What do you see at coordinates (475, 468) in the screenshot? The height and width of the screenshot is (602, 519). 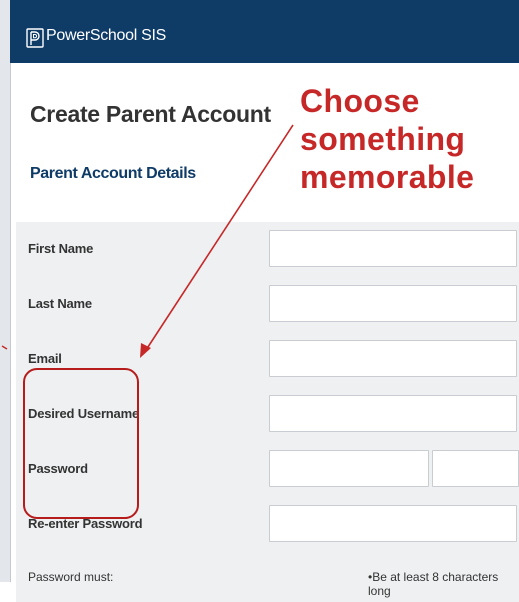 I see `password-strength-box` at bounding box center [475, 468].